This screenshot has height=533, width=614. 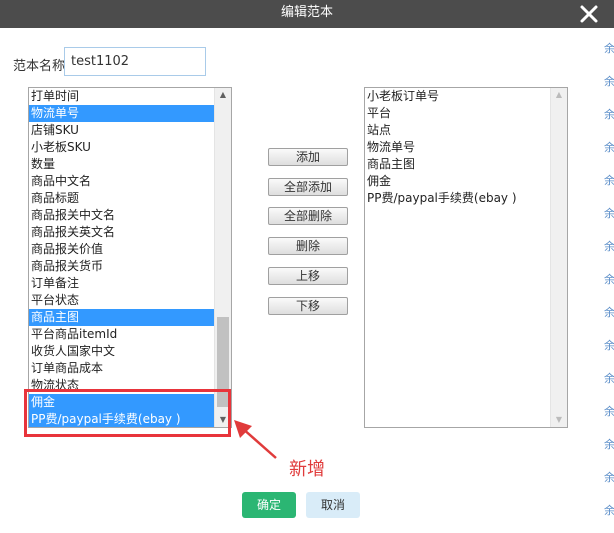 I want to click on background-page-edge: 余余余余余余余余余余余余余余余, so click(x=608, y=280).